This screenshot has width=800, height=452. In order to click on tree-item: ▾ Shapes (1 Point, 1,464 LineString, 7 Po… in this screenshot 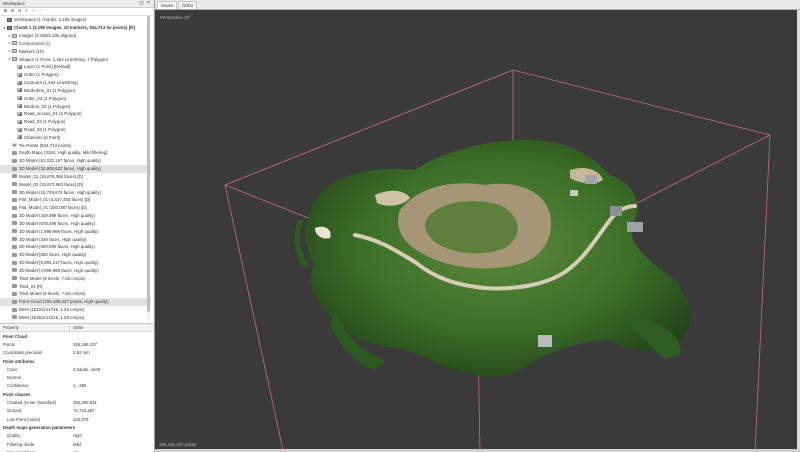, I will do `click(75, 59)`.